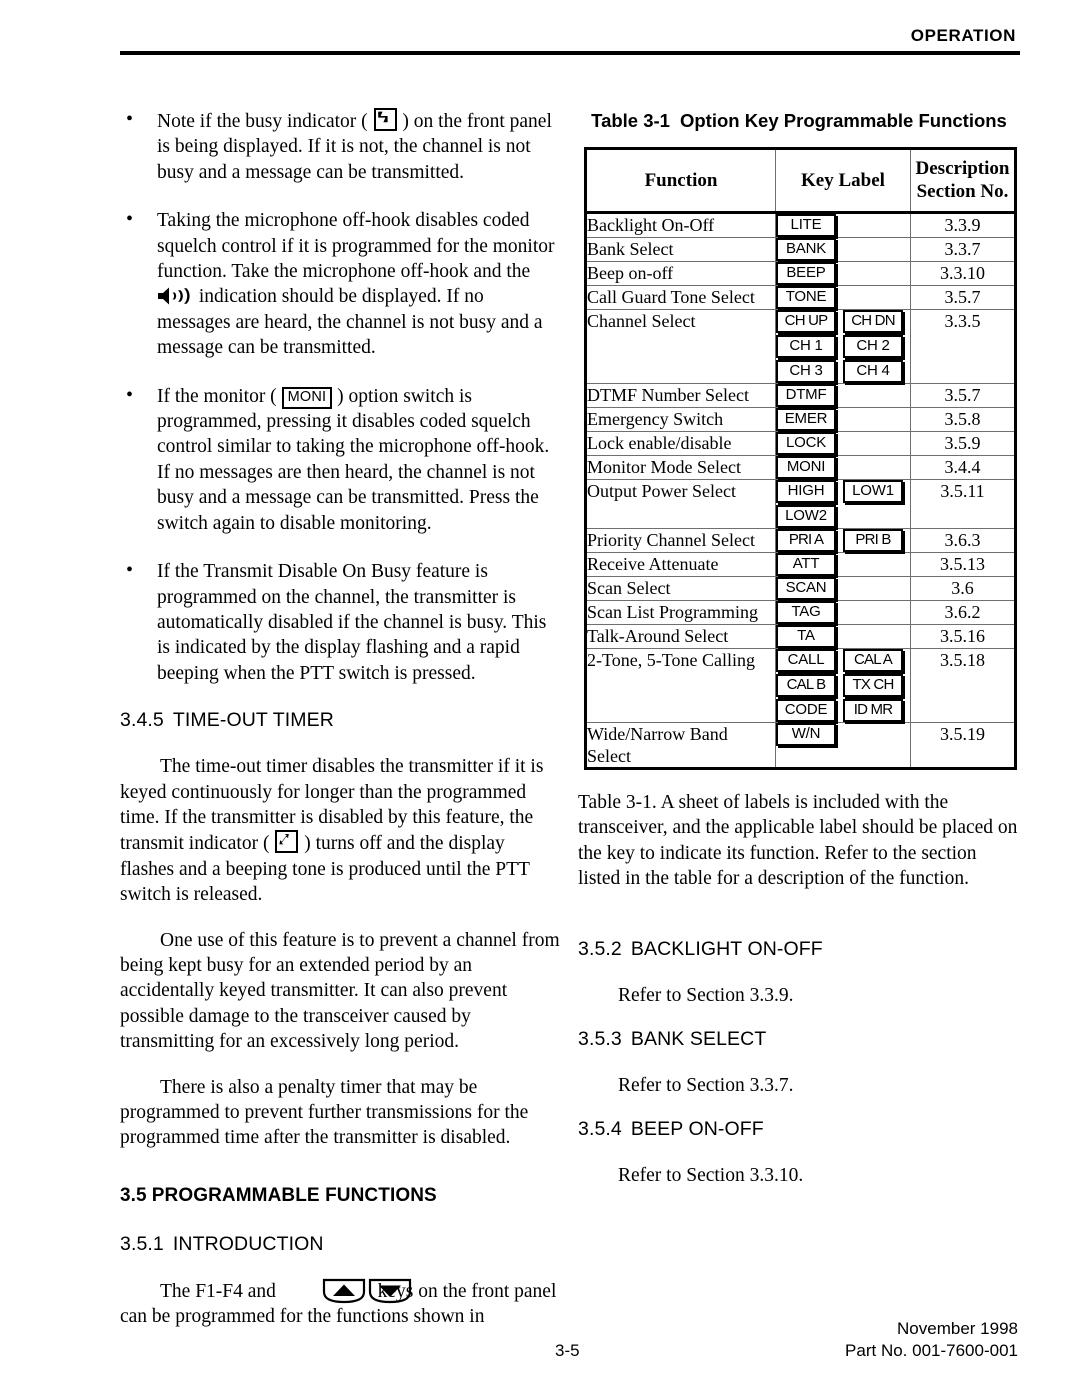 Image resolution: width=1080 pixels, height=1397 pixels. Describe the element at coordinates (963, 540) in the screenshot. I see `cell-section-no: 3.6.3` at that location.